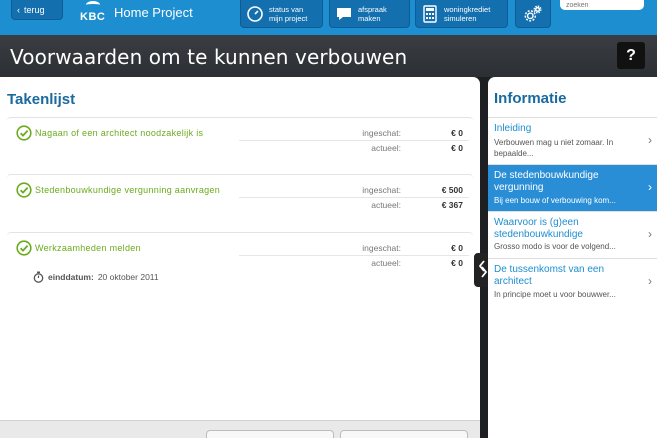  I want to click on info-item-heading: Inleiding, so click(513, 128).